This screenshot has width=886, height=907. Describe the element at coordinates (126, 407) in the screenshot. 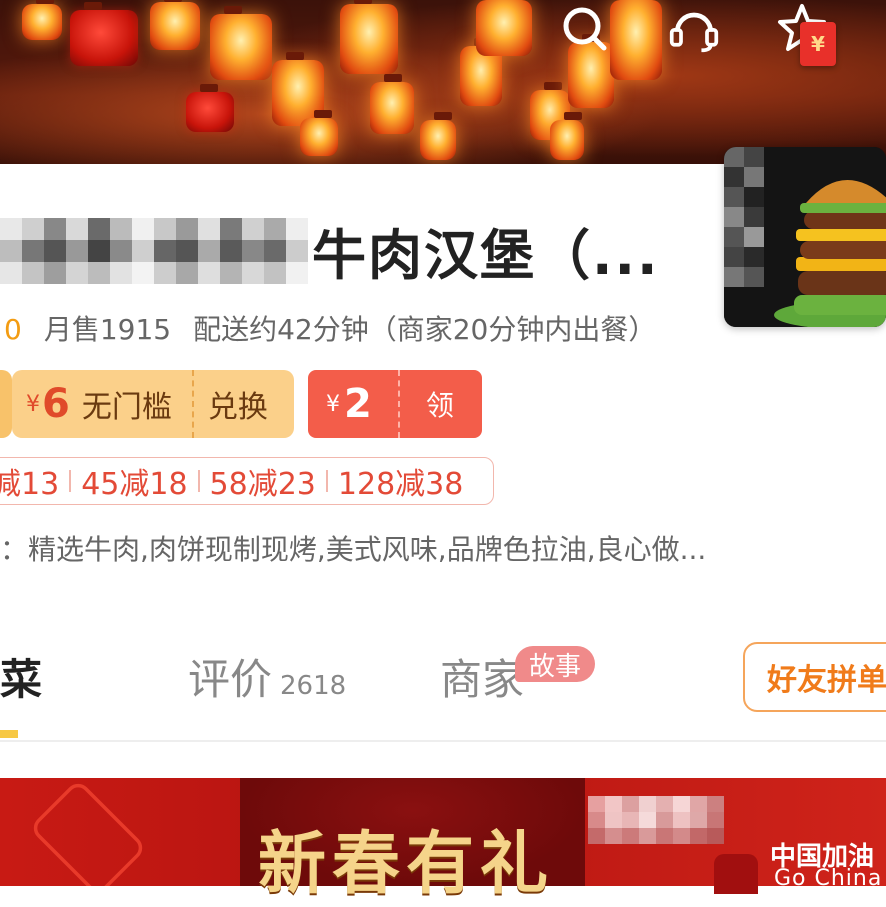

I see `coupon-desc: 无门槛` at that location.